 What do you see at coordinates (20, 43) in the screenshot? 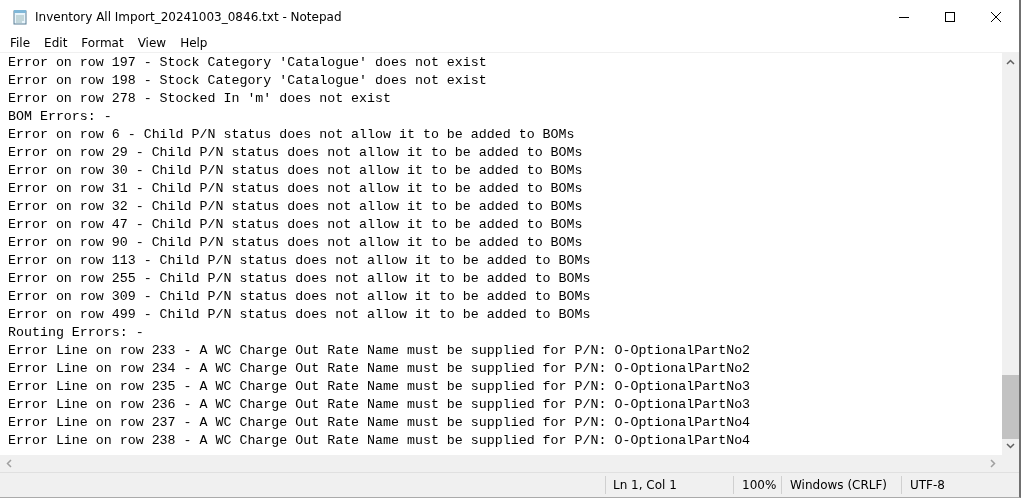
I see `menu-item: File` at bounding box center [20, 43].